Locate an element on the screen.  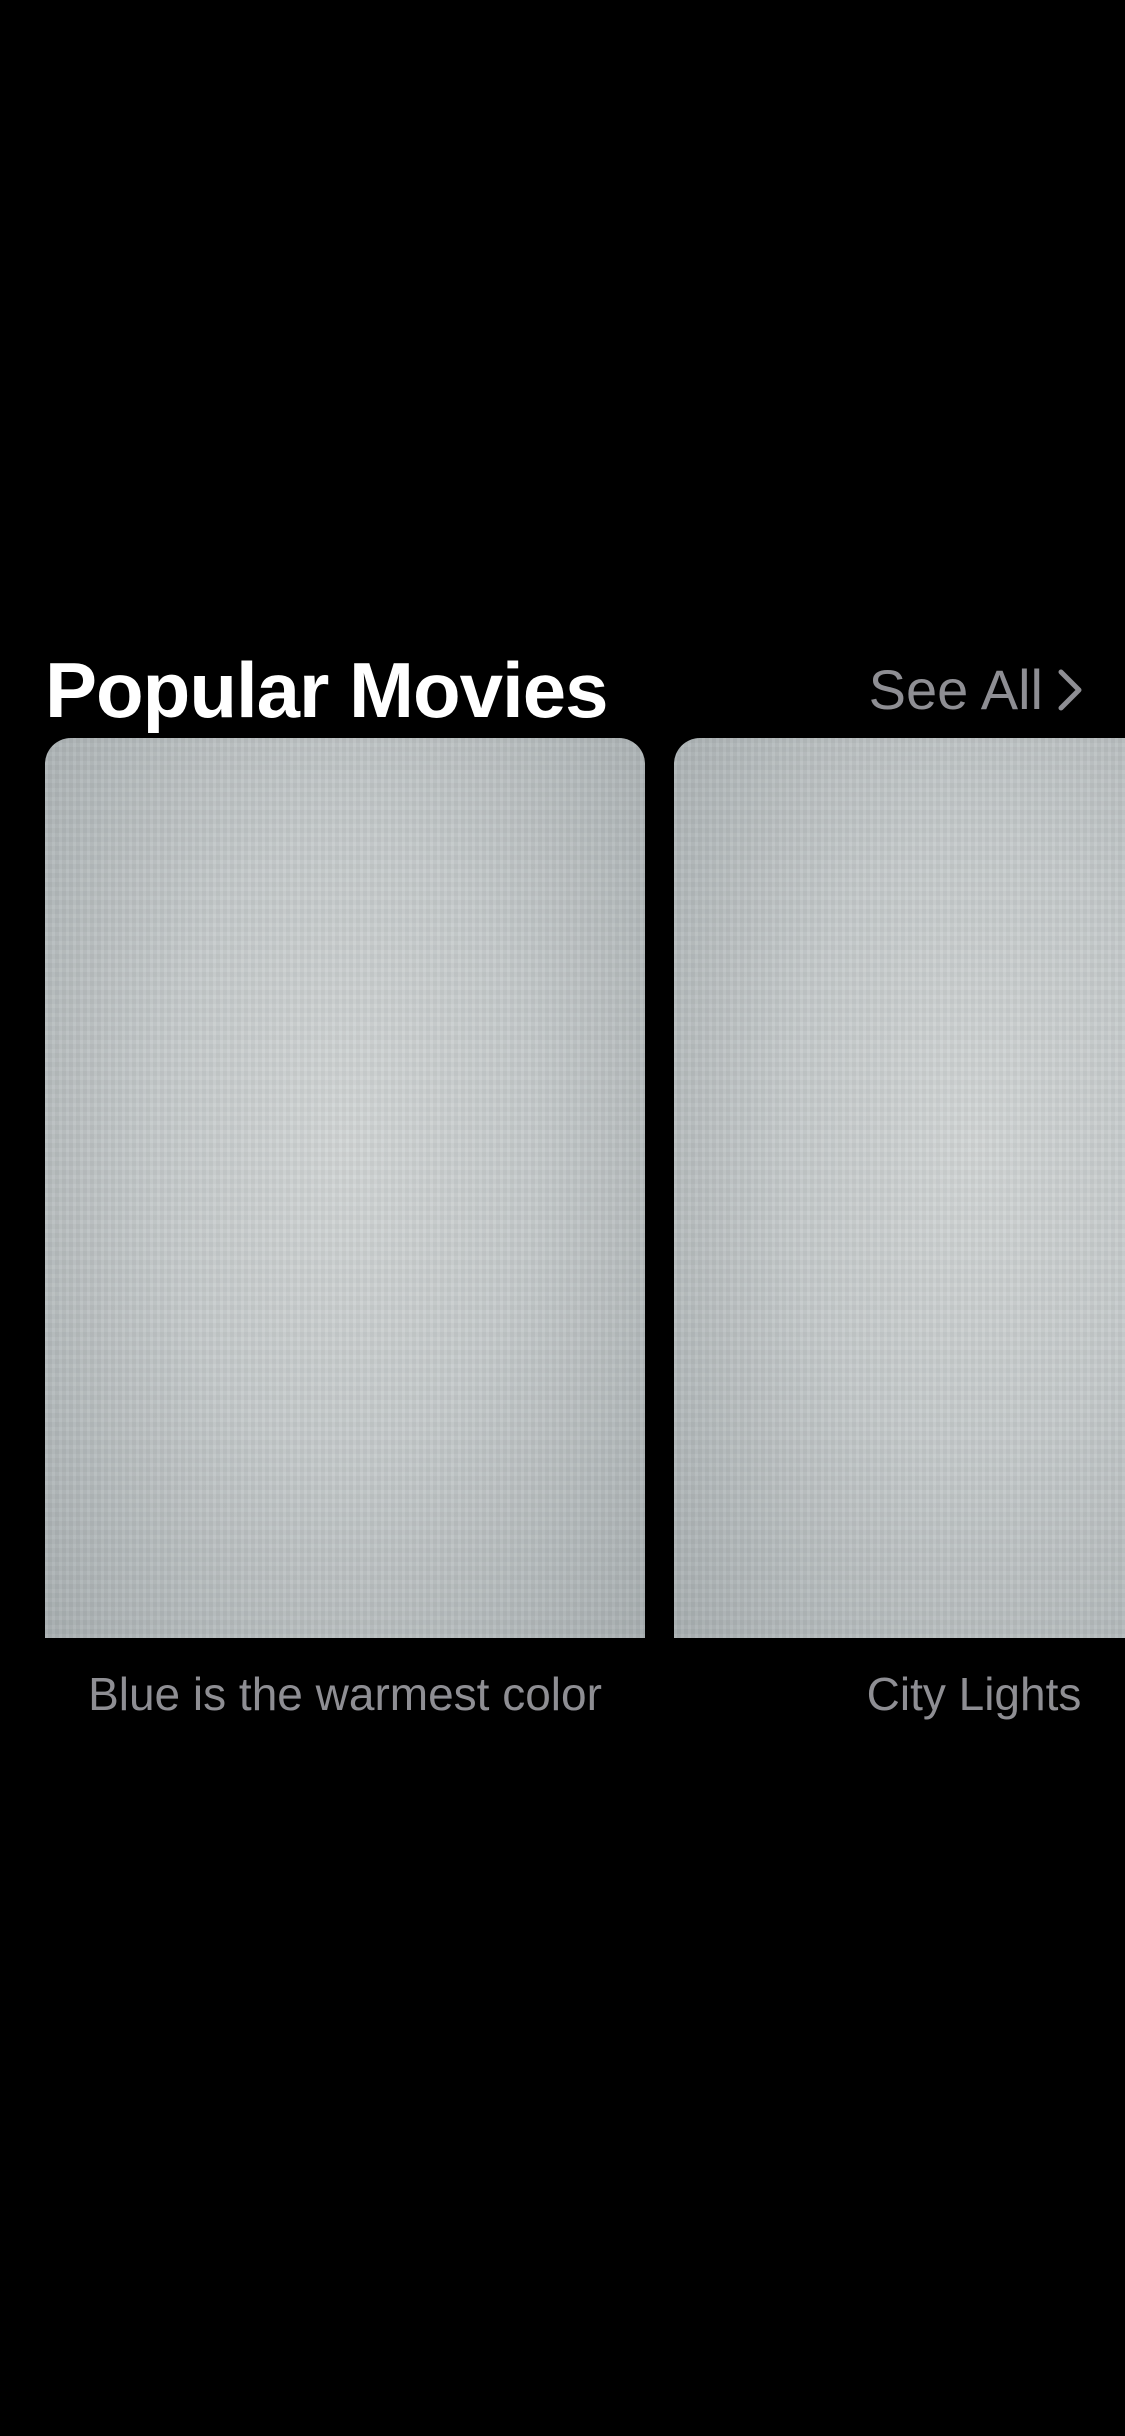
movie-title: Blue is the warmest color is located at coordinates (345, 1694).